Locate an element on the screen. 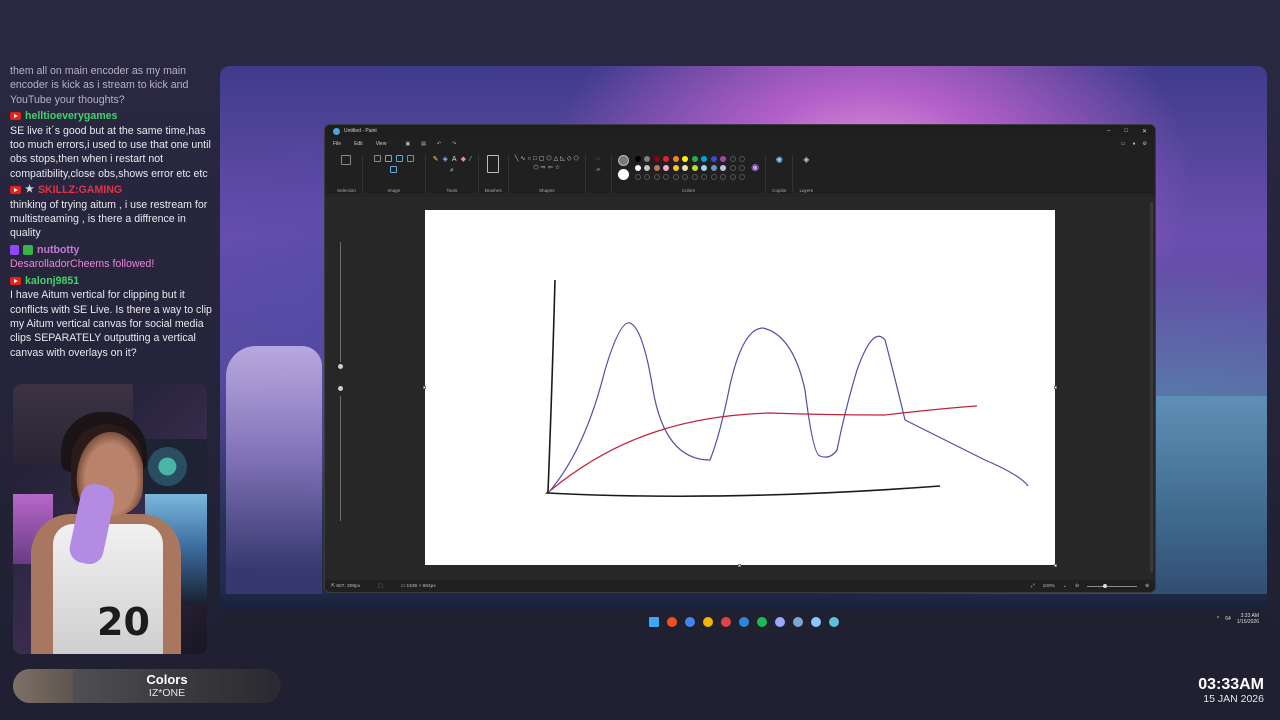 This screenshot has width=1280, height=720. brush-size-slider is located at coordinates (340, 376).